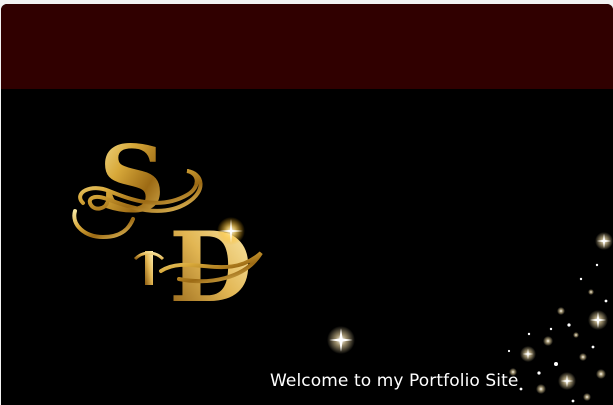 This screenshot has height=405, width=613. What do you see at coordinates (394, 381) in the screenshot?
I see `welcome-heading: Welcome to my Portfolio Site` at bounding box center [394, 381].